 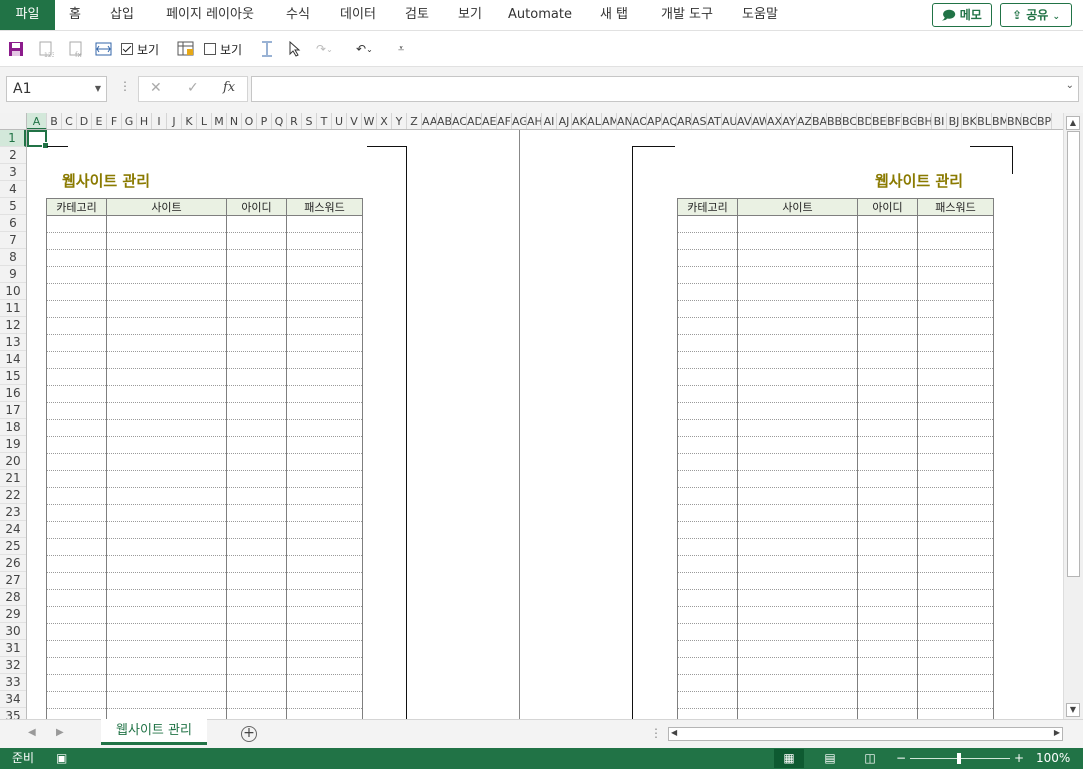 What do you see at coordinates (1014, 121) in the screenshot?
I see `column-header: BN` at bounding box center [1014, 121].